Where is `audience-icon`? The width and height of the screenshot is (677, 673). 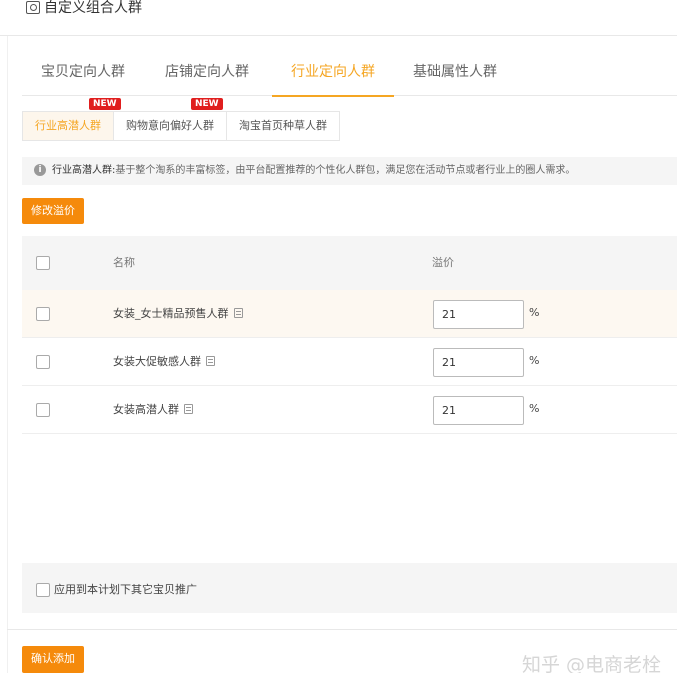 audience-icon is located at coordinates (33, 7).